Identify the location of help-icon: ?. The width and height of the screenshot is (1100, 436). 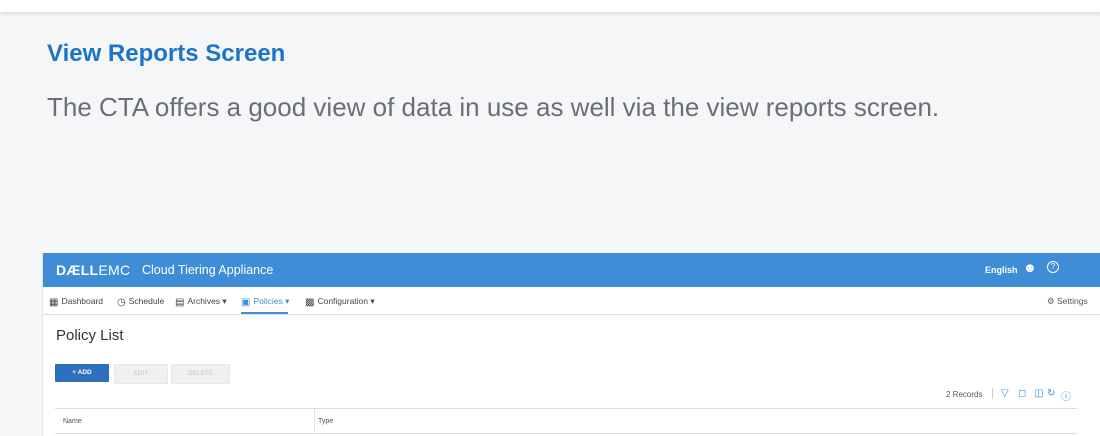
(1053, 267).